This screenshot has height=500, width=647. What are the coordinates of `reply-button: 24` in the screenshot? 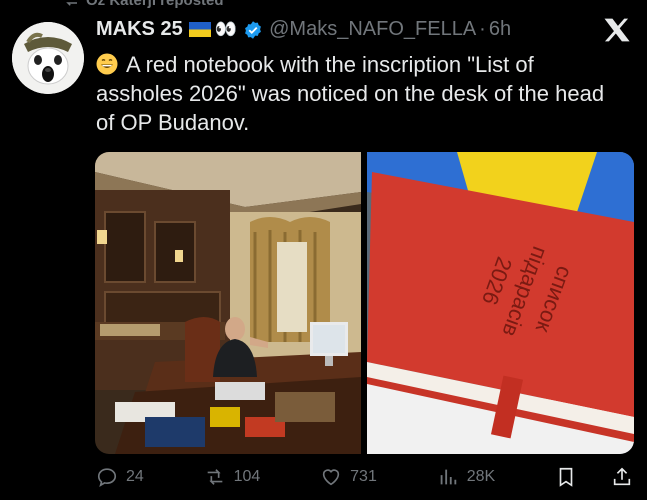 It's located at (120, 477).